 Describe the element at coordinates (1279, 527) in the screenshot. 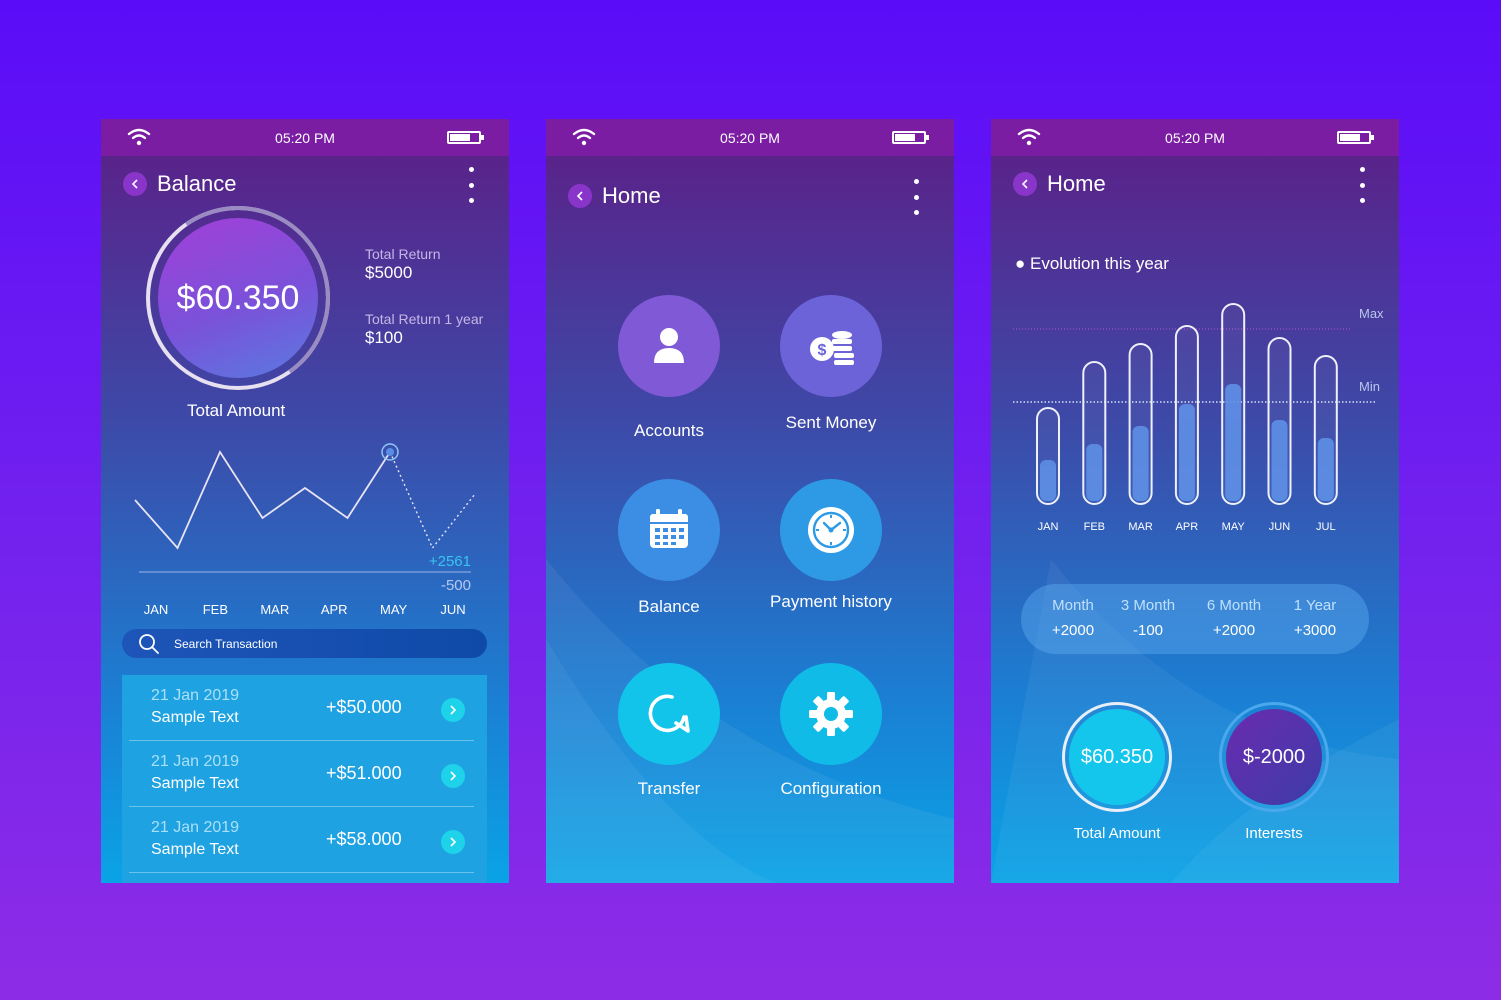

I see `bar-category-label: JUN` at that location.